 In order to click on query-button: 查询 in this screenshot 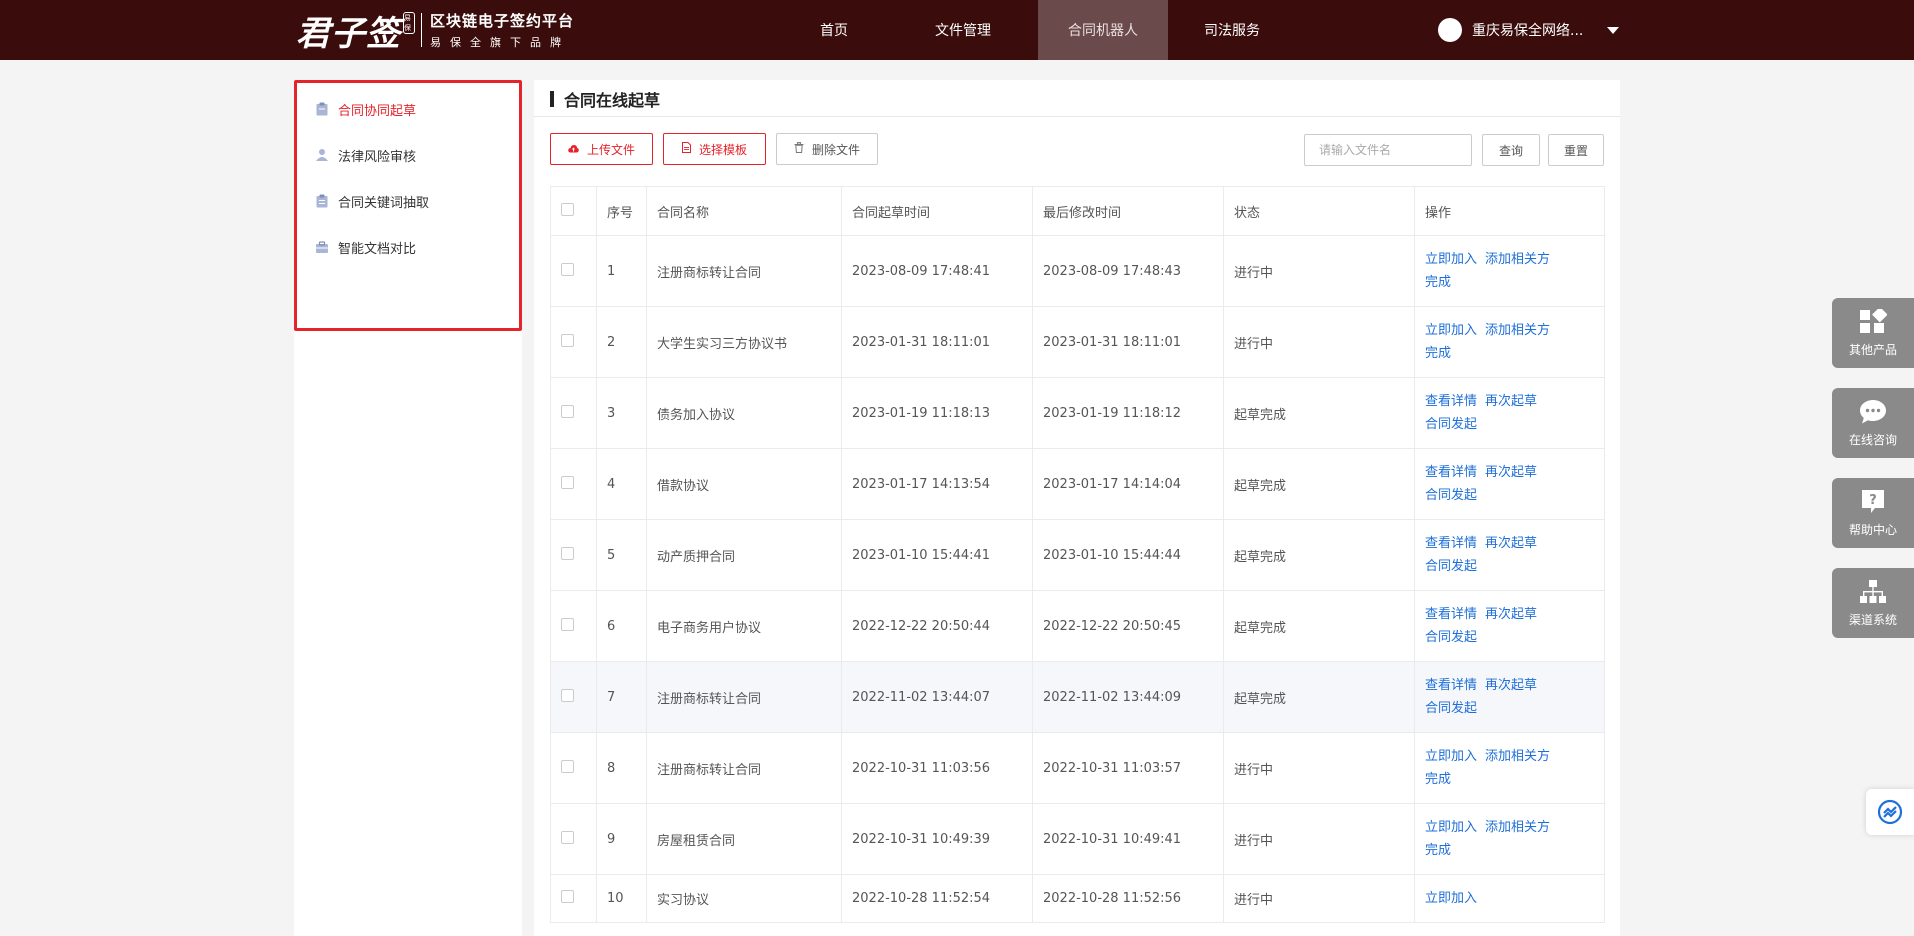, I will do `click(1511, 150)`.